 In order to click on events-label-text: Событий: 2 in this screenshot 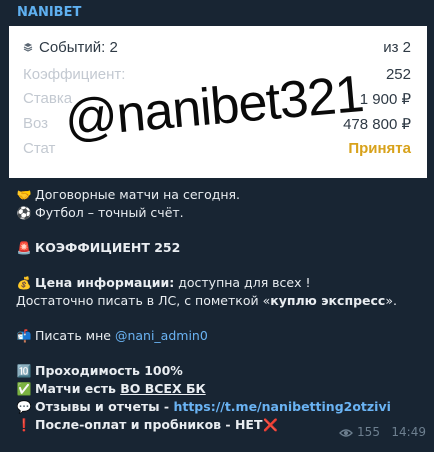, I will do `click(78, 47)`.